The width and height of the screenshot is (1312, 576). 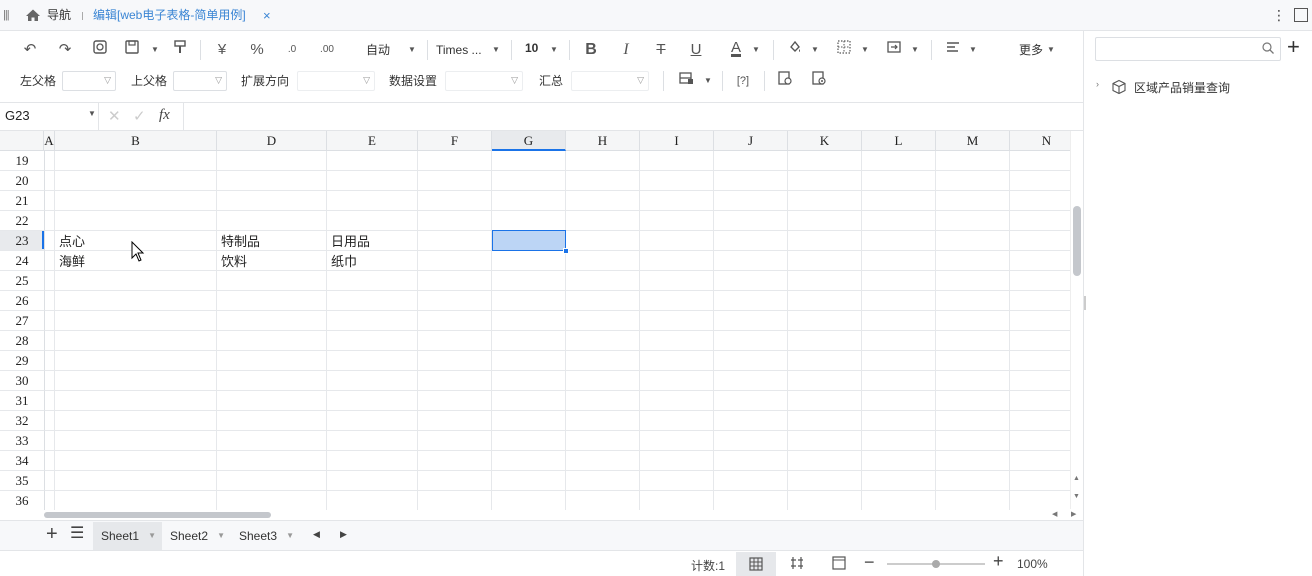 I want to click on column-header-f: F, so click(x=455, y=141).